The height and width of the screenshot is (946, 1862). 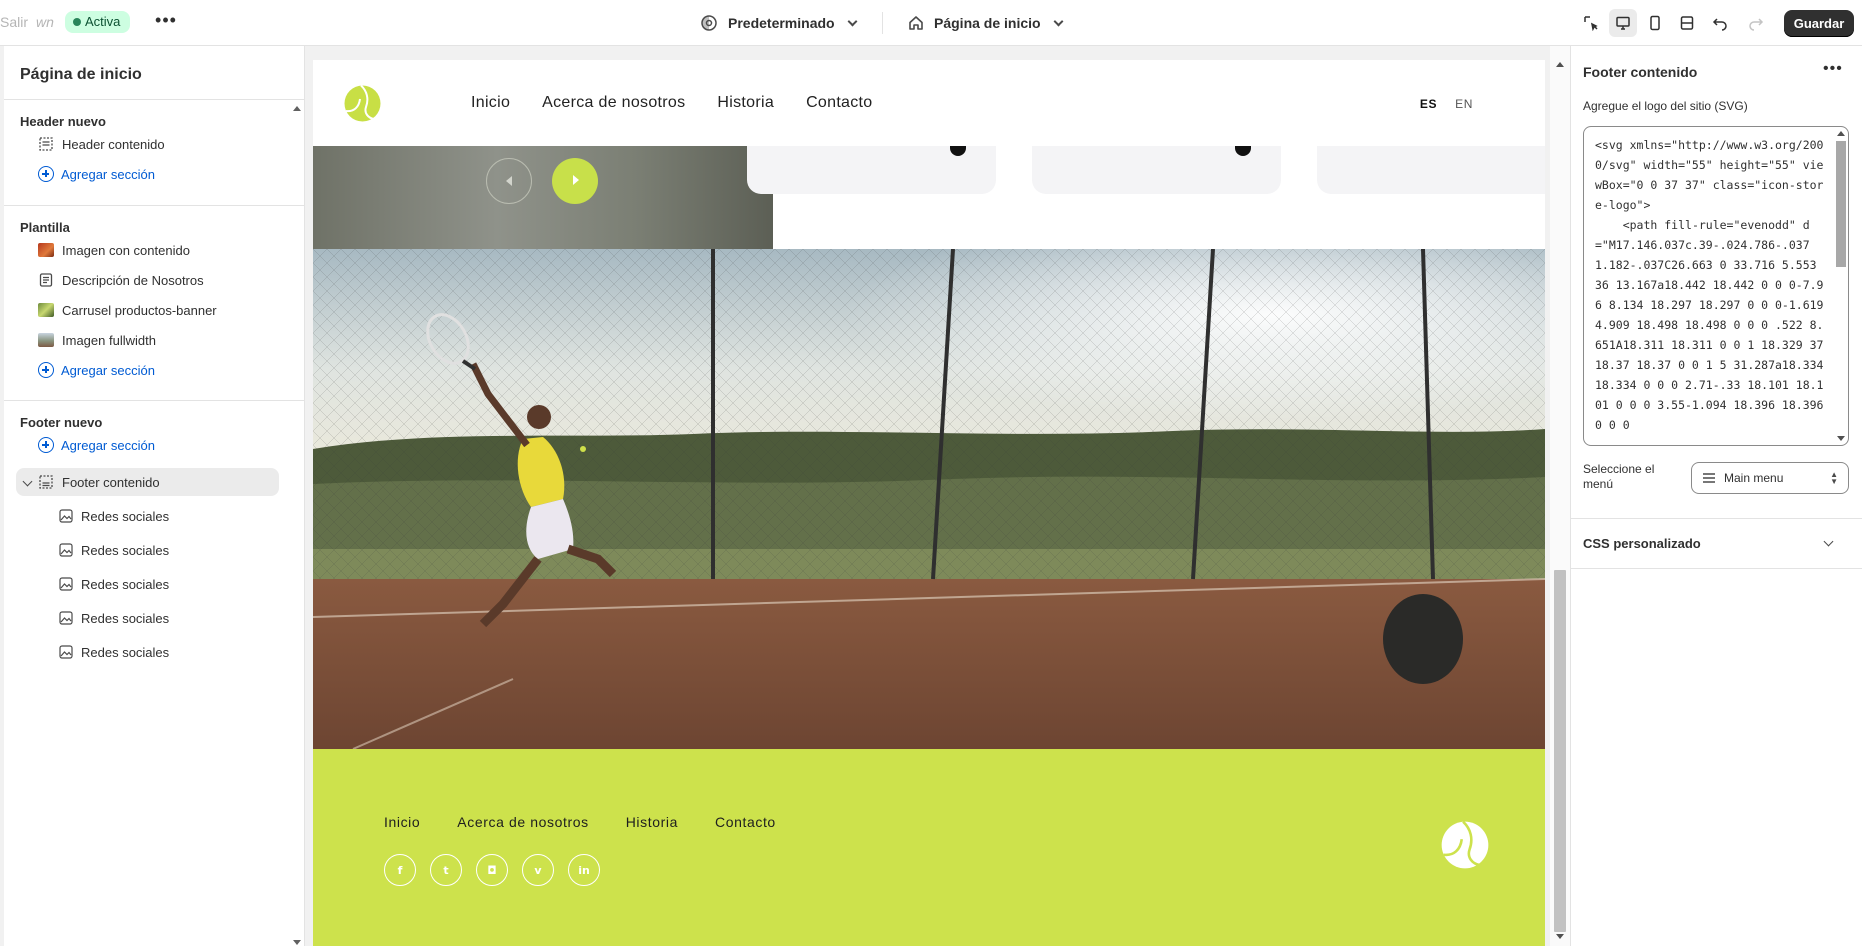 What do you see at coordinates (839, 103) in the screenshot?
I see `nav-link-contact: Contacto` at bounding box center [839, 103].